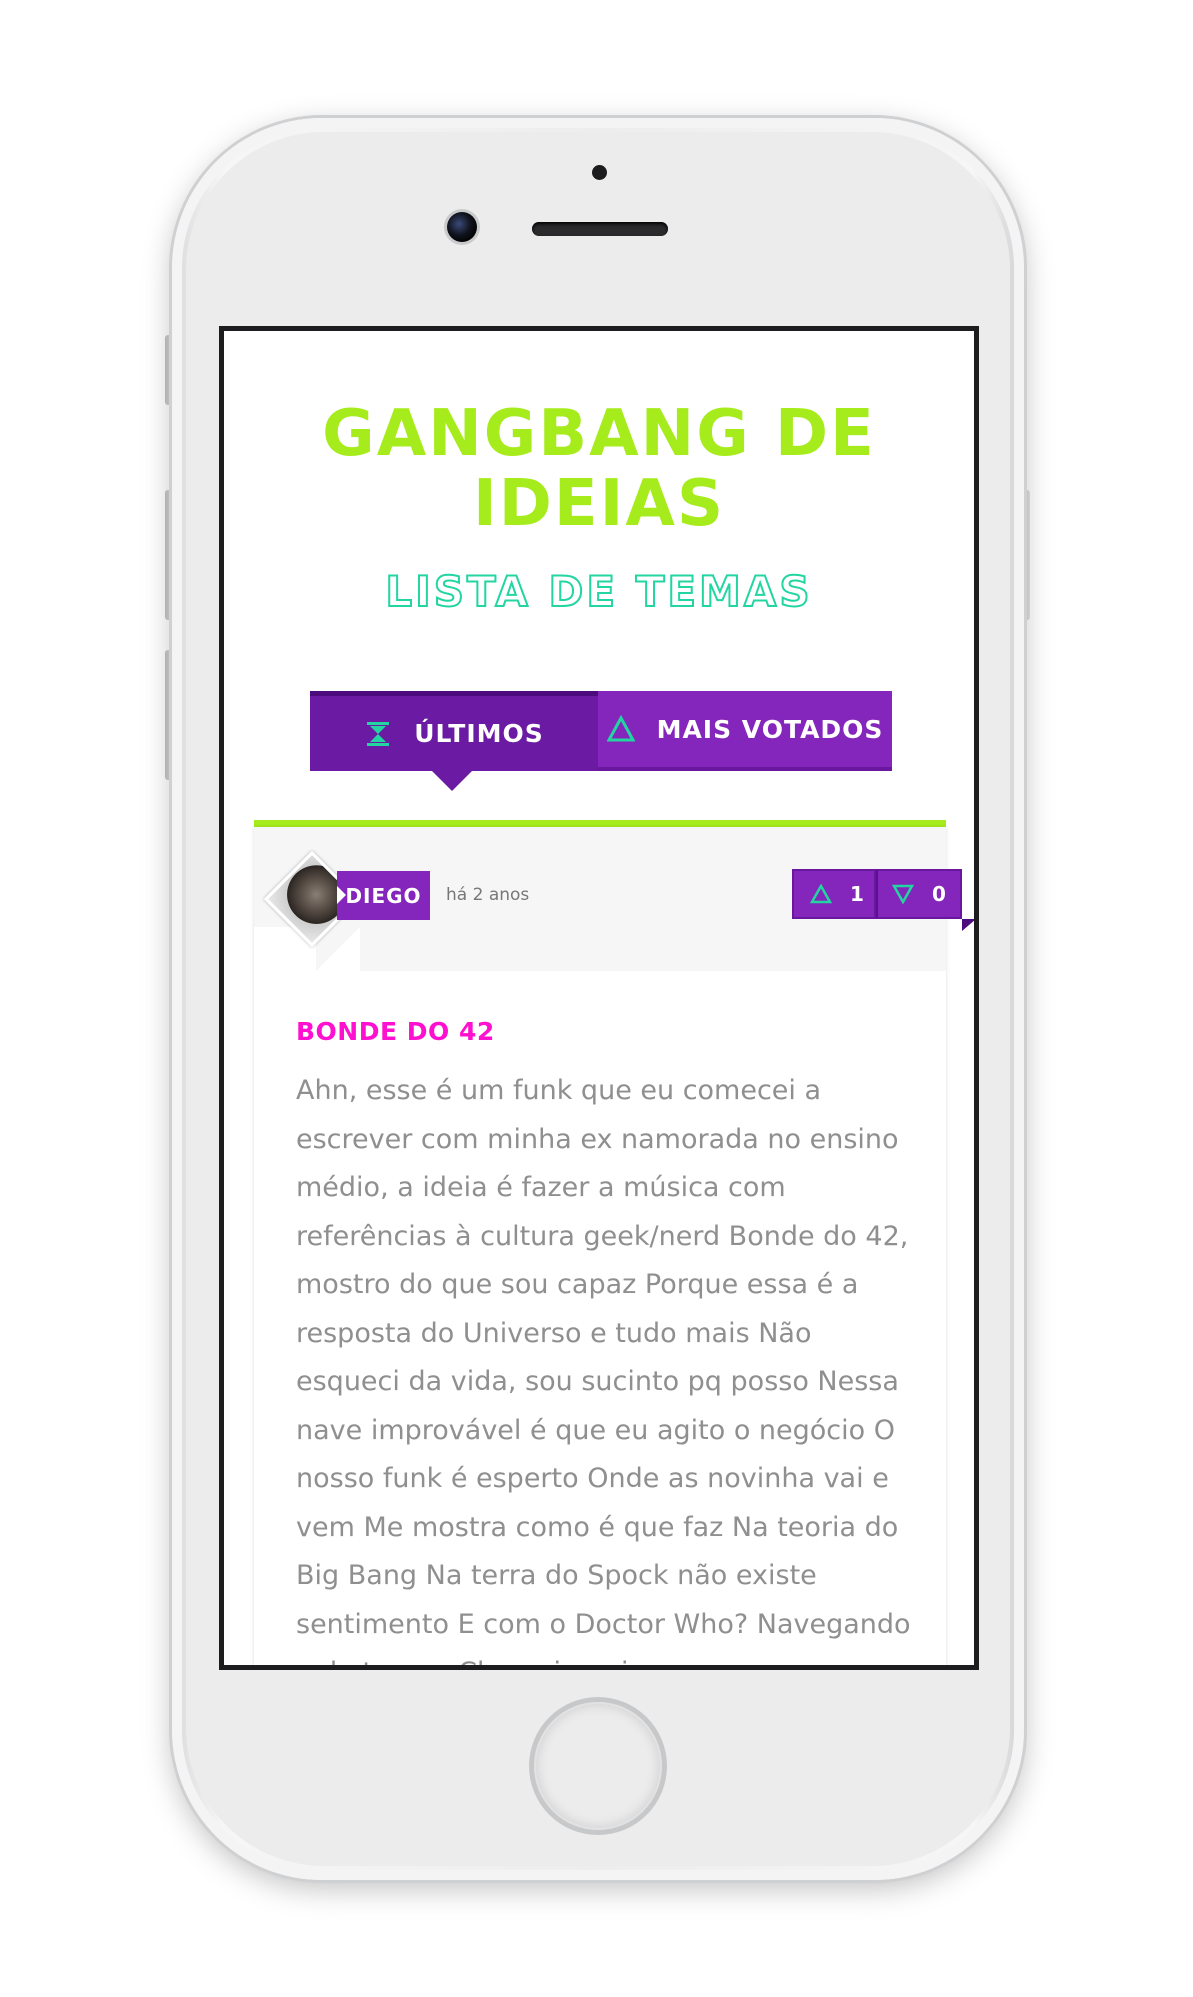 Image resolution: width=1193 pixels, height=1997 pixels. Describe the element at coordinates (598, 1766) in the screenshot. I see `home-button` at that location.